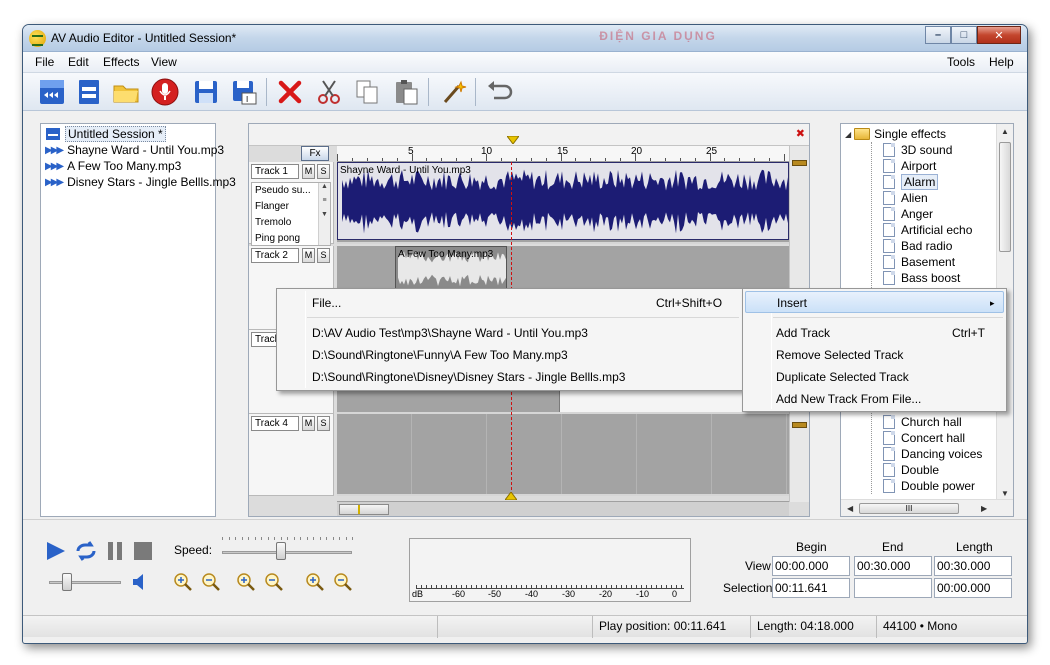  Describe the element at coordinates (563, 154) in the screenshot. I see `timeline-ruler: 5 10 15 20 25` at that location.